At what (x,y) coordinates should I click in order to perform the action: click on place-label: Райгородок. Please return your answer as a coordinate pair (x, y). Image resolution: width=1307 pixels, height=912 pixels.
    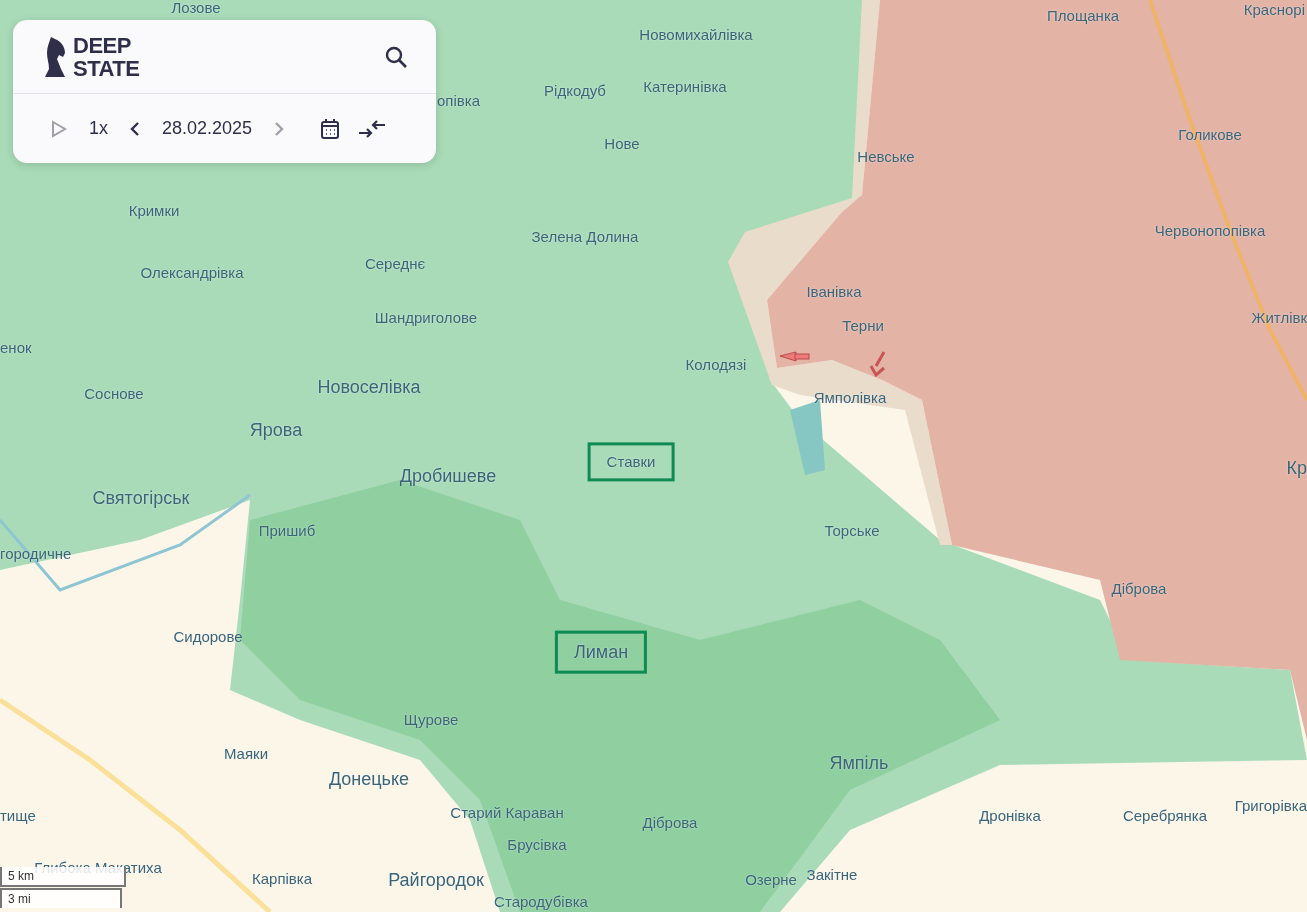
    Looking at the image, I should click on (436, 880).